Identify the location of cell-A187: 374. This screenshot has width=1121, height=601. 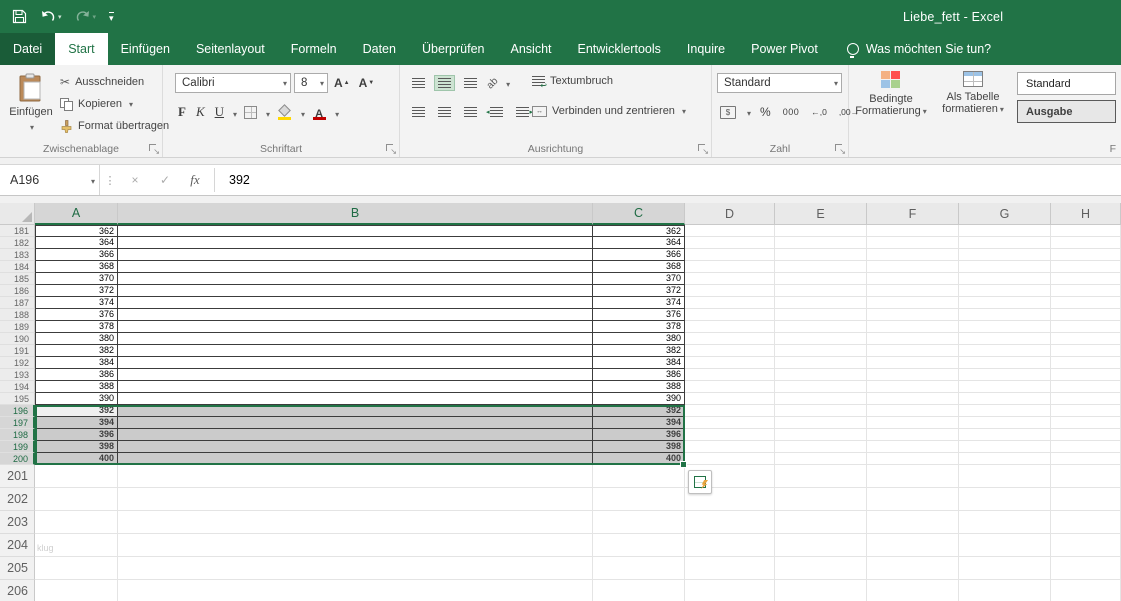
(76, 303).